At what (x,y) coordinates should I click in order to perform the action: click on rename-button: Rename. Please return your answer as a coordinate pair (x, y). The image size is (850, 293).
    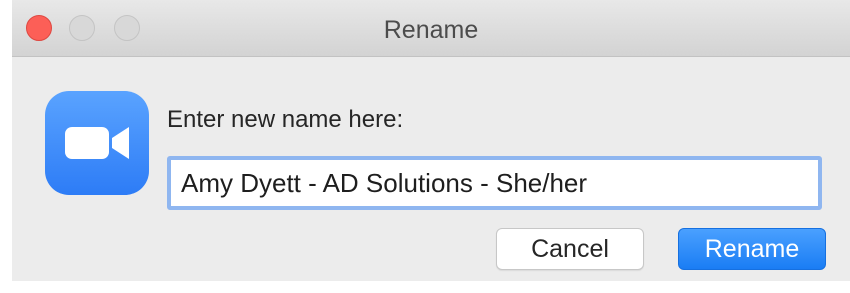
    Looking at the image, I should click on (752, 249).